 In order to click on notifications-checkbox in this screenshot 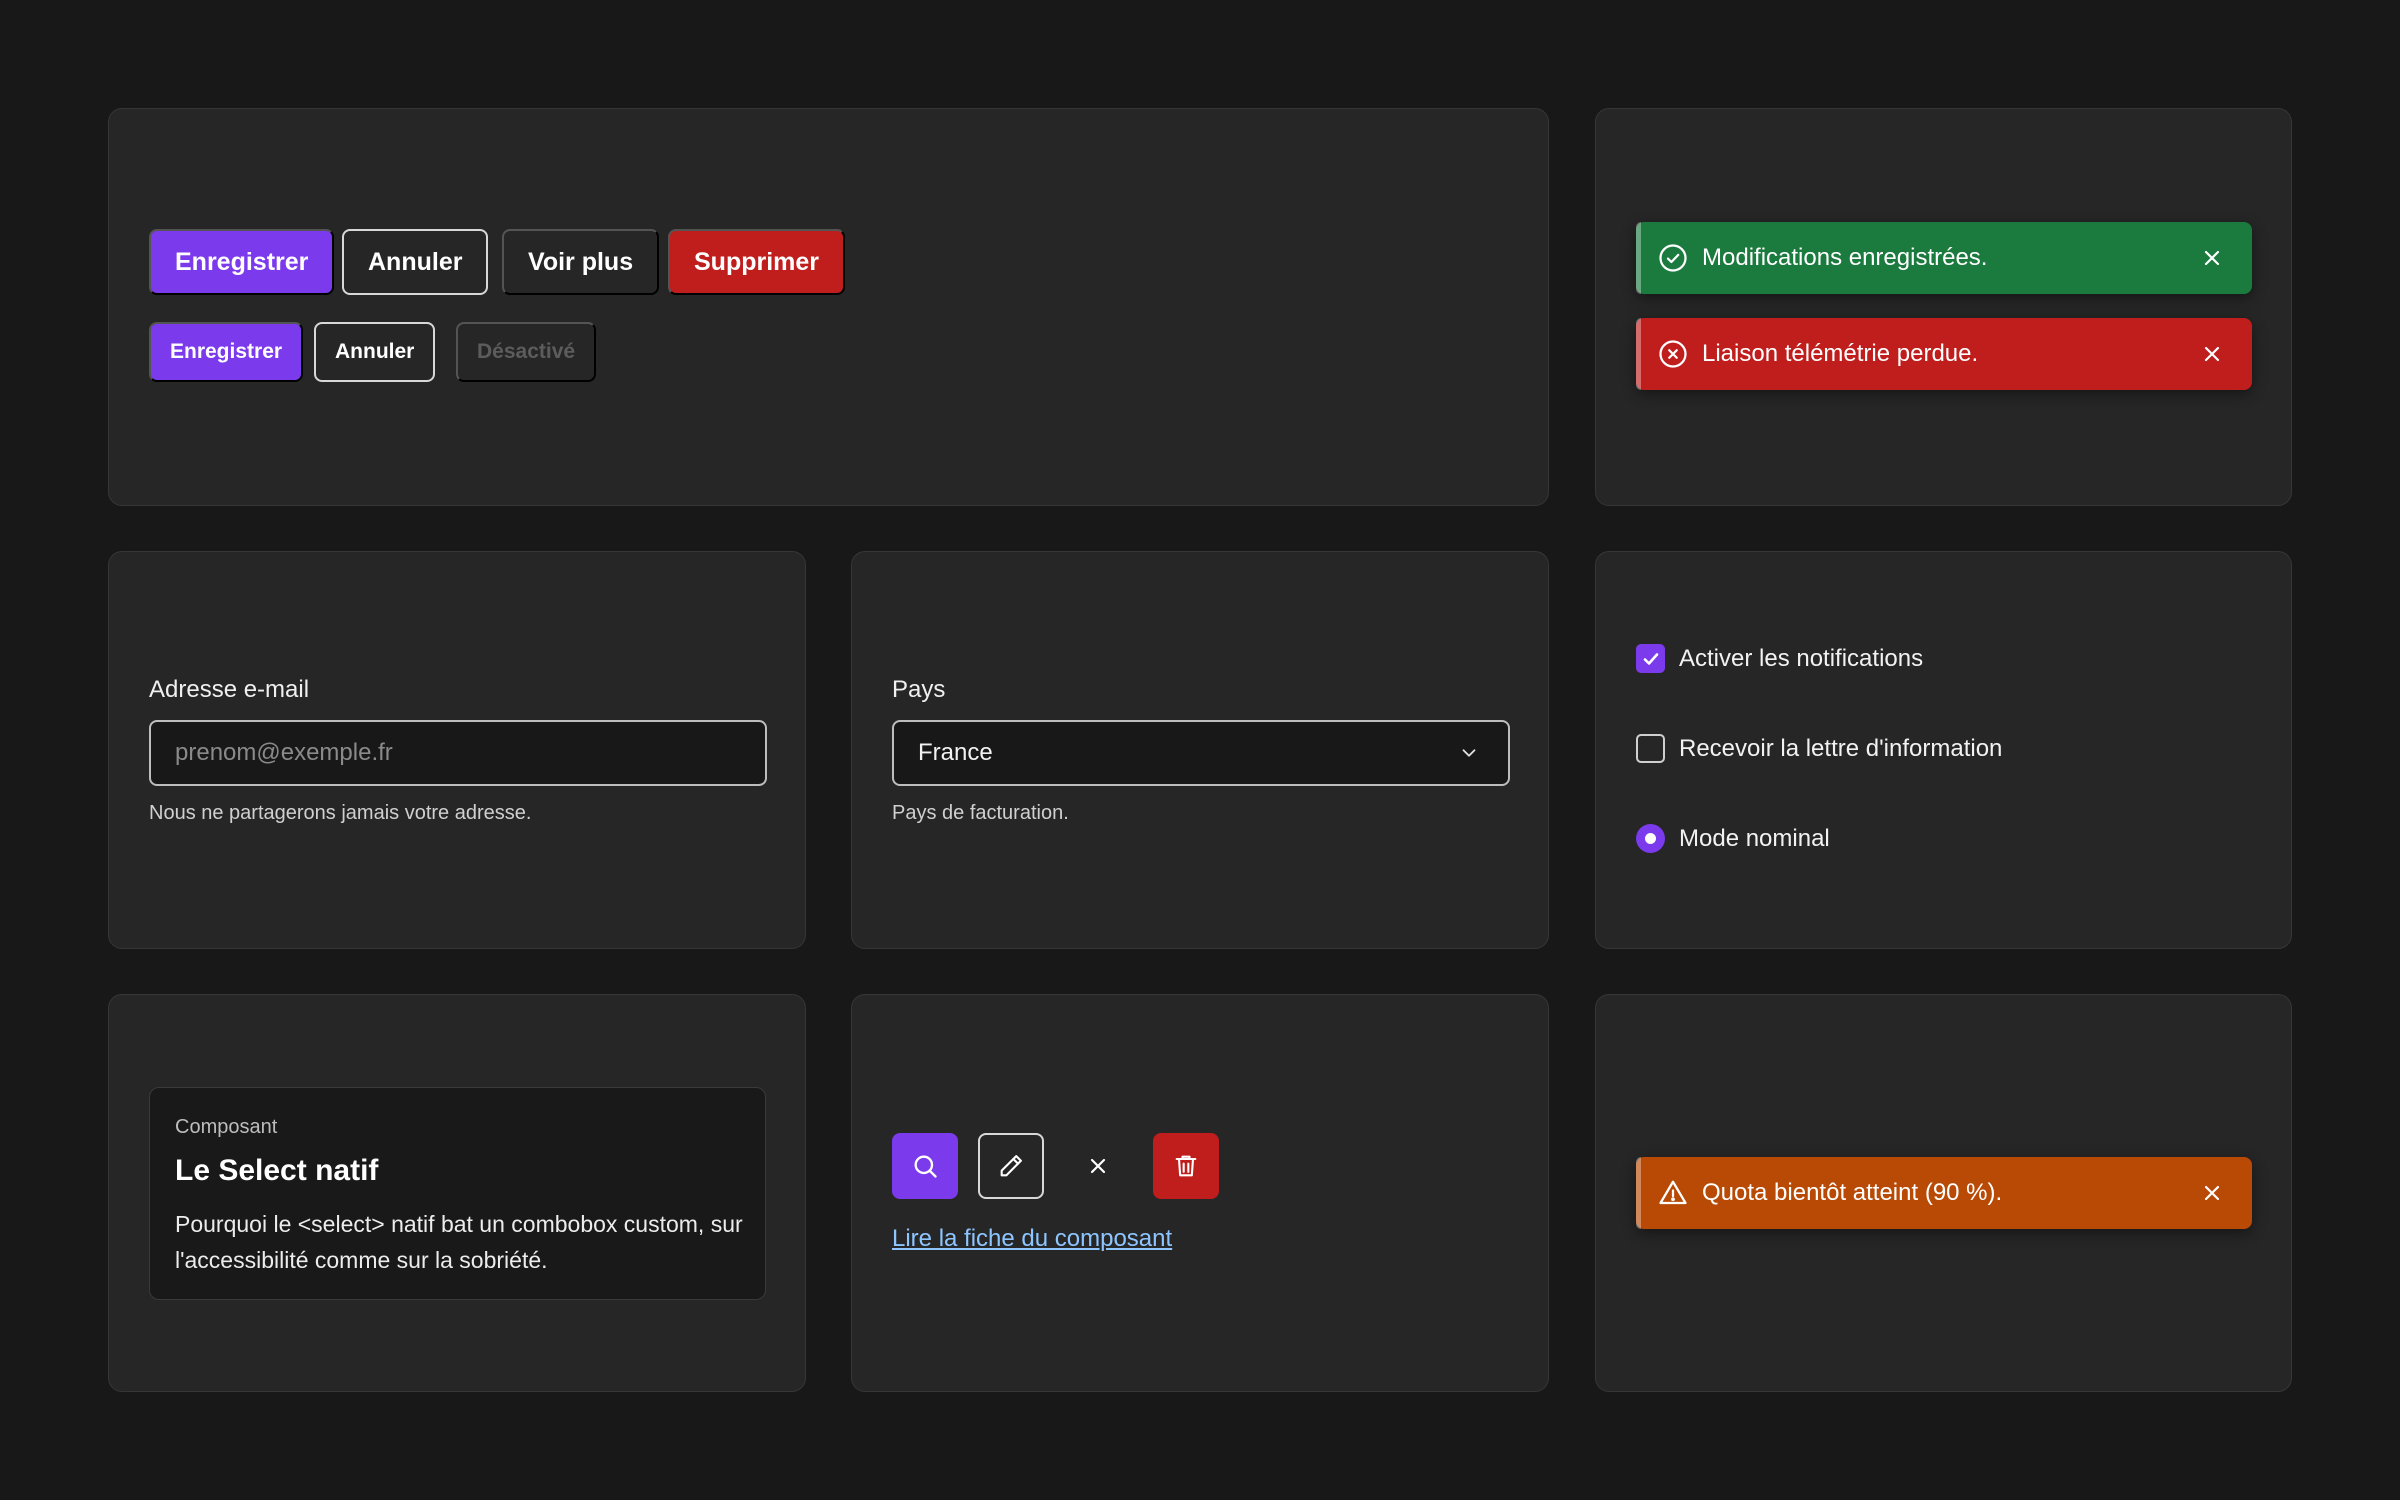, I will do `click(1650, 658)`.